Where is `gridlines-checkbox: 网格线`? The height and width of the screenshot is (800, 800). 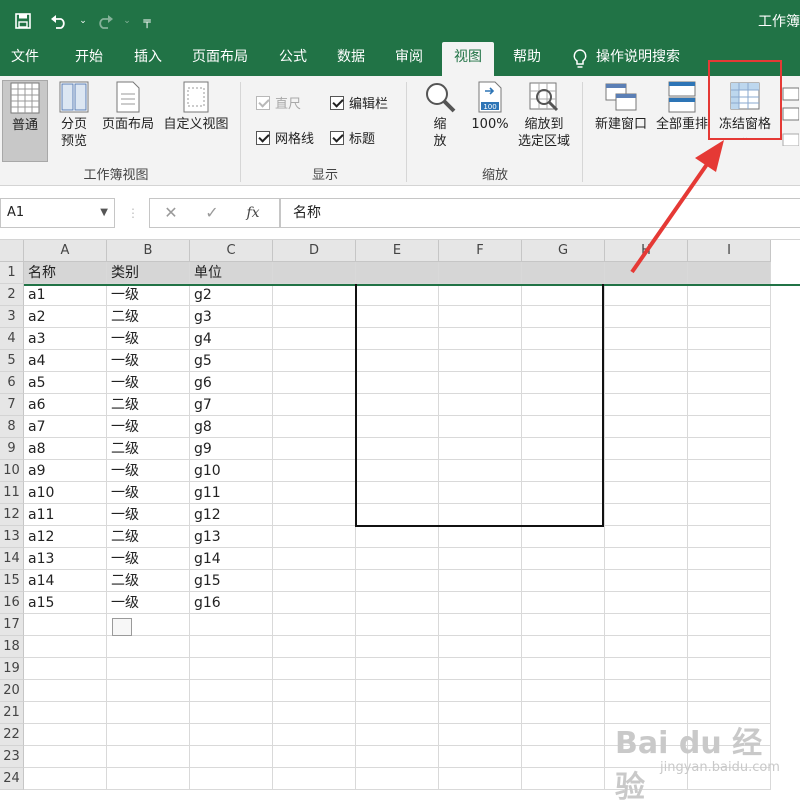
gridlines-checkbox: 网格线 is located at coordinates (285, 137).